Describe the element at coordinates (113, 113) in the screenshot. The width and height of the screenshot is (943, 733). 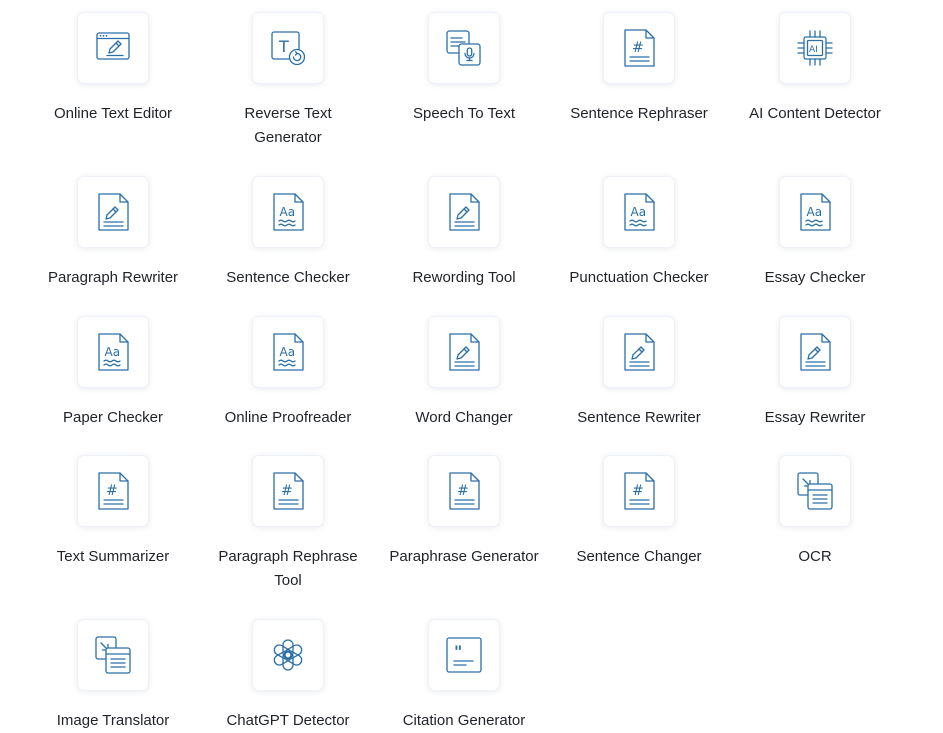
I see `tool-label: Online Text Editor` at that location.